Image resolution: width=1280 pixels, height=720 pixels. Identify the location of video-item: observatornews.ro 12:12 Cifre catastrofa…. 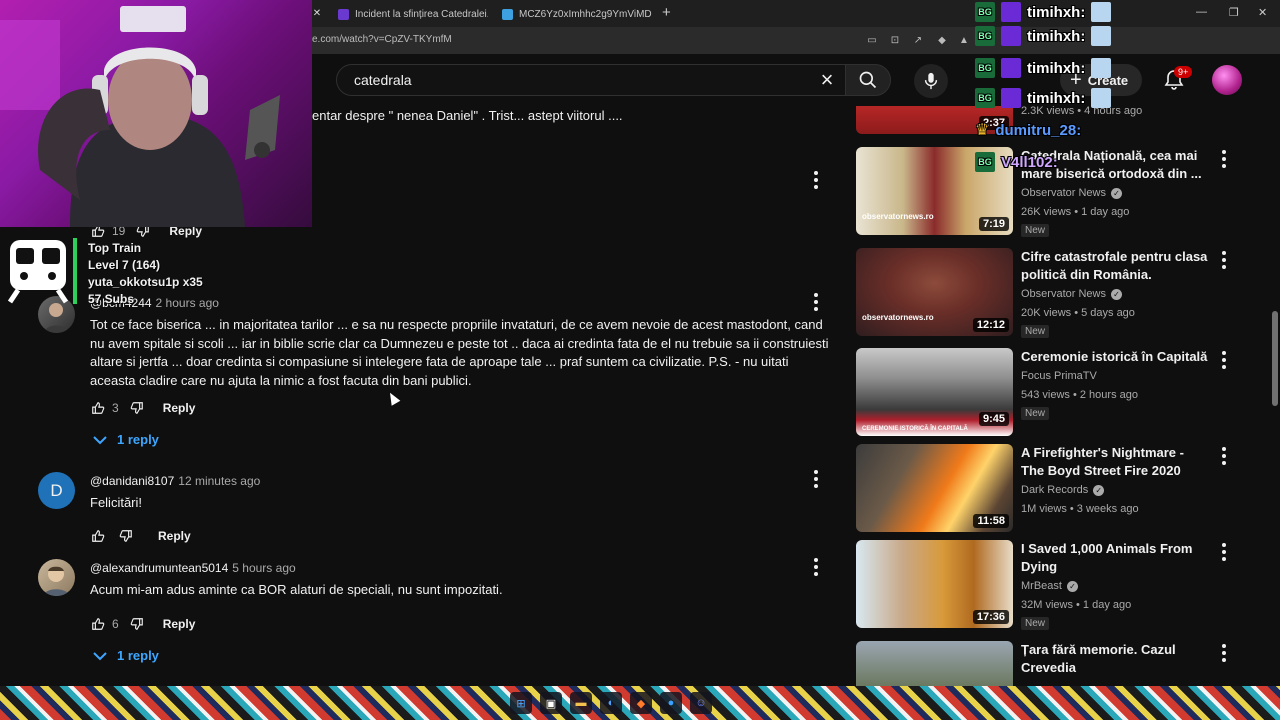
(1053, 294).